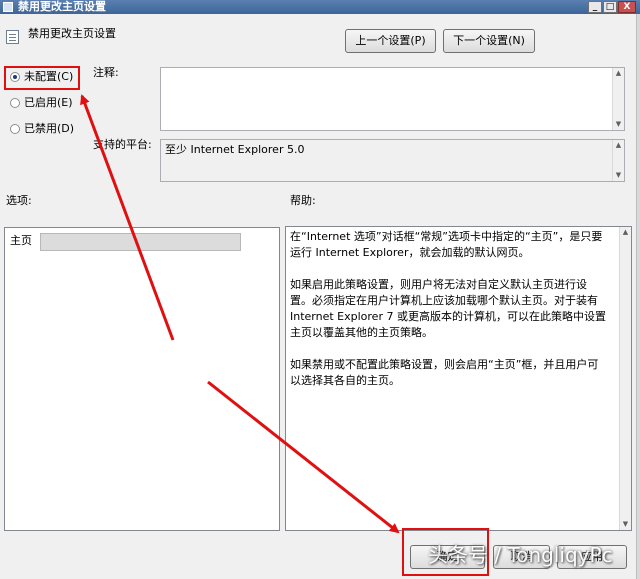  Describe the element at coordinates (127, 217) in the screenshot. I see `arrow-to-not-configured` at that location.